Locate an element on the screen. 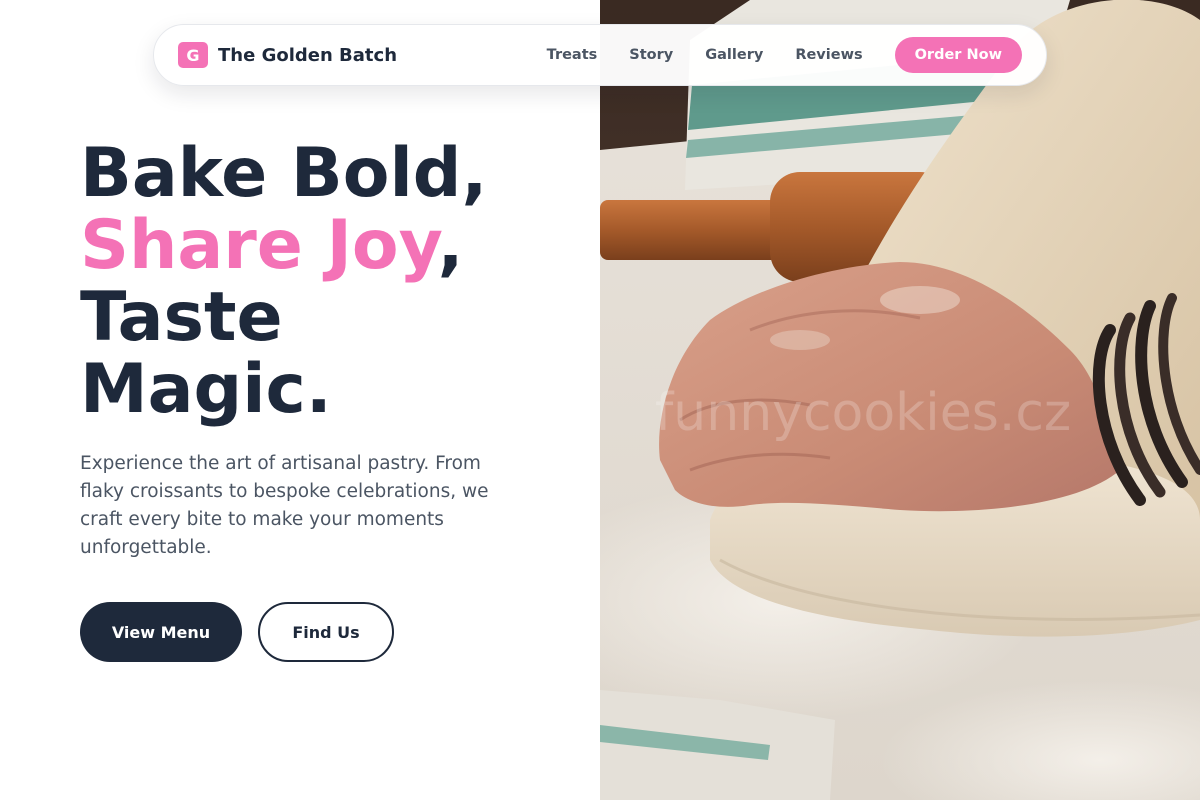 The width and height of the screenshot is (1200, 800). nav-link-story: Story is located at coordinates (651, 55).